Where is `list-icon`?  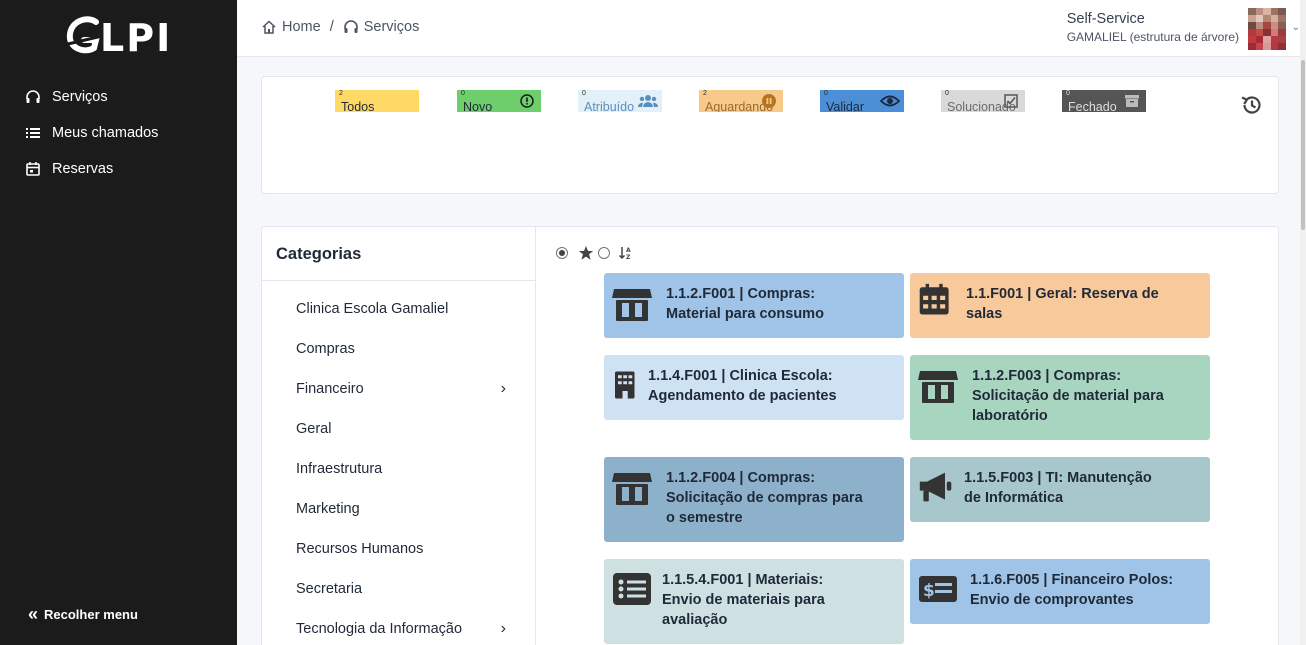 list-icon is located at coordinates (33, 133).